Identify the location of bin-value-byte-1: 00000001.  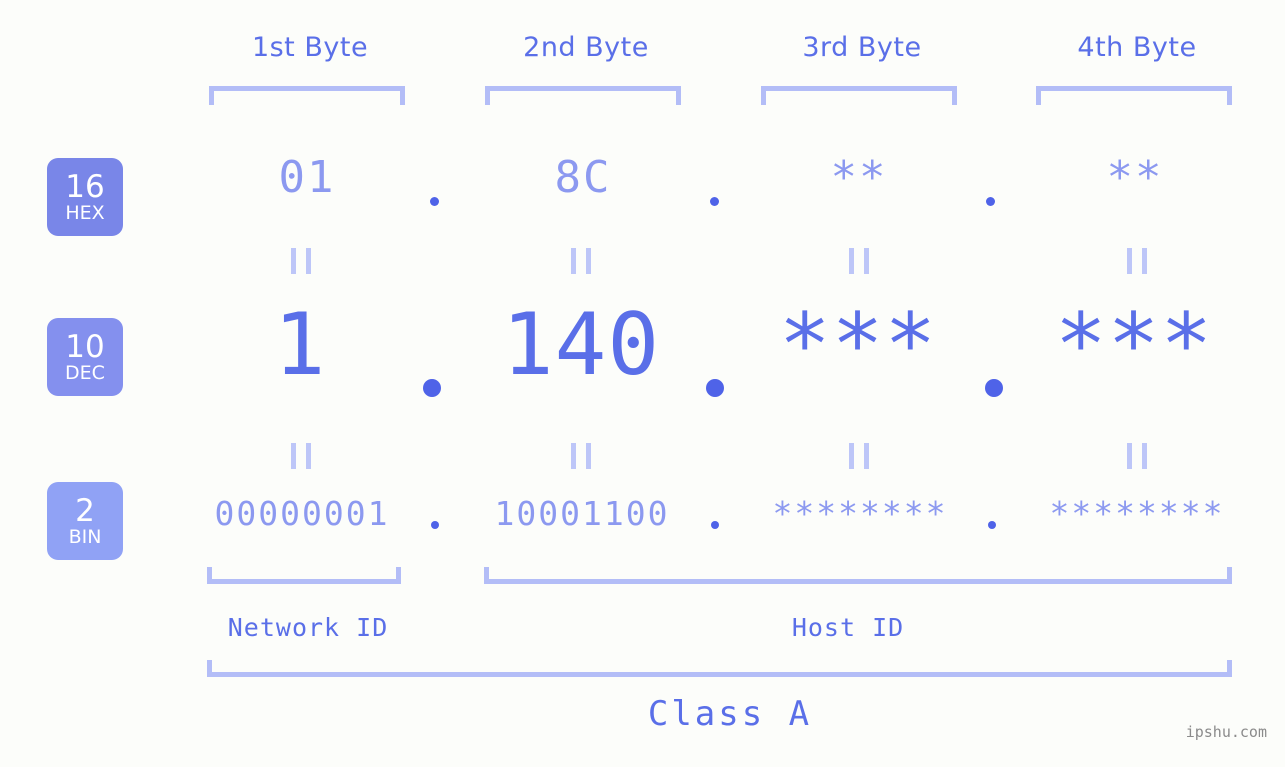
(302, 513).